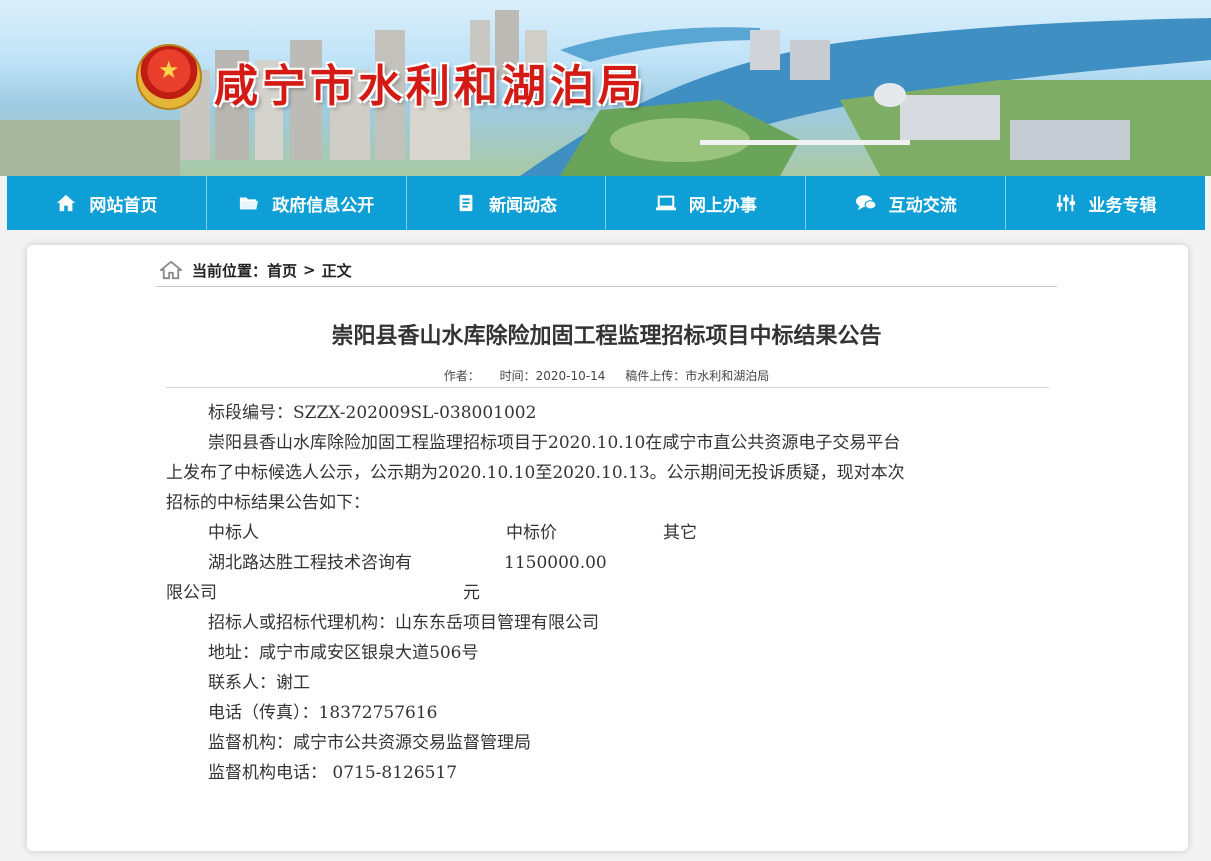  What do you see at coordinates (333, 773) in the screenshot?
I see `supervisor-phone-line: 监督机构电话： 0715-8126517` at bounding box center [333, 773].